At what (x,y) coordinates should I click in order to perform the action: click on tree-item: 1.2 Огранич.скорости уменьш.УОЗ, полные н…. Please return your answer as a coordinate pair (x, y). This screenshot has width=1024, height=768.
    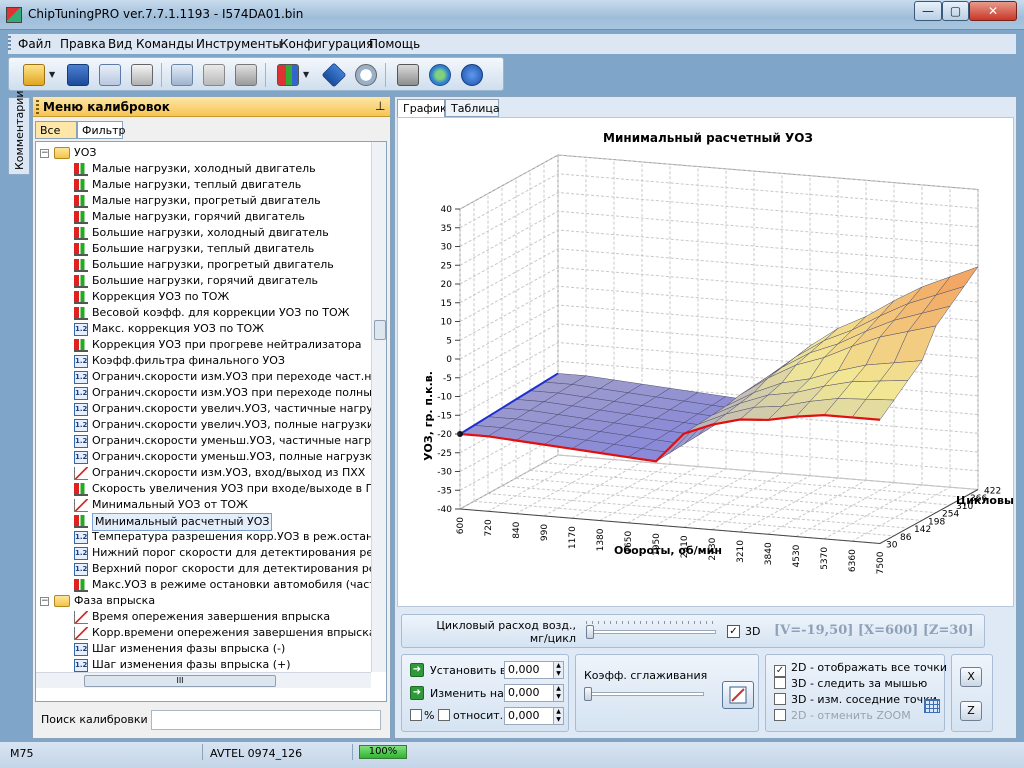
    Looking at the image, I should click on (207, 457).